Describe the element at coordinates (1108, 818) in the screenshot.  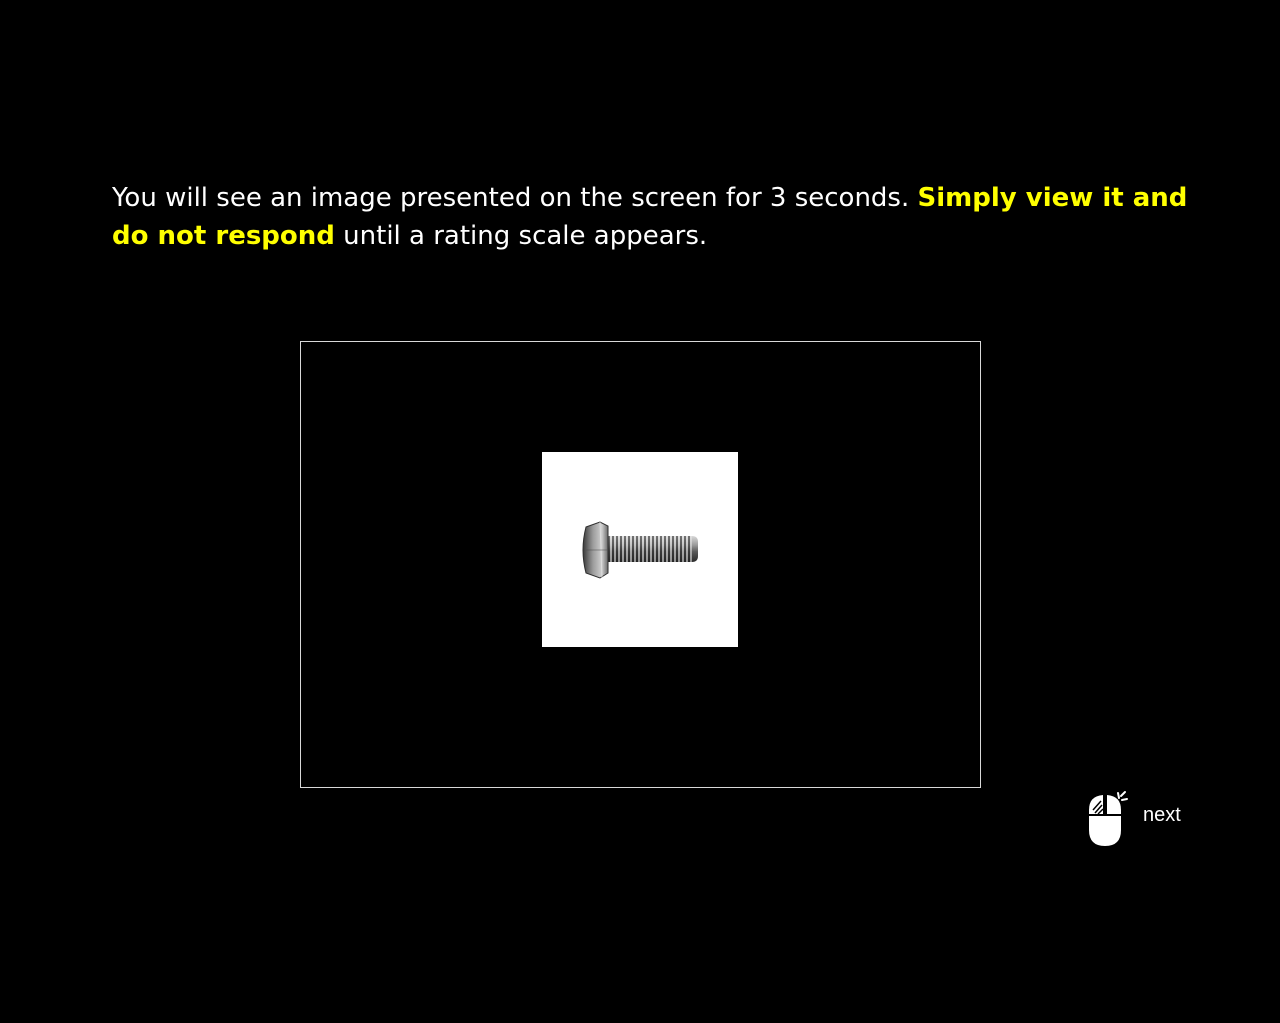
I see `mouse-click-icon` at that location.